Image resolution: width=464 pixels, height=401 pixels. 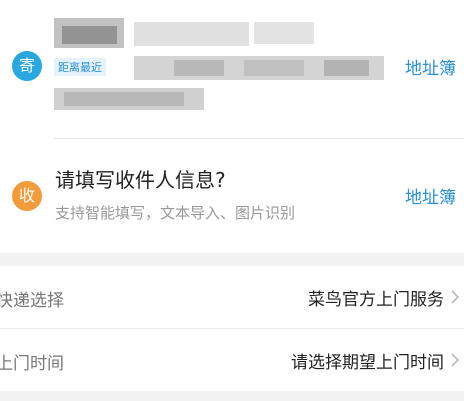 What do you see at coordinates (376, 300) in the screenshot?
I see `courier-value: 菜鸟官方上门服务` at bounding box center [376, 300].